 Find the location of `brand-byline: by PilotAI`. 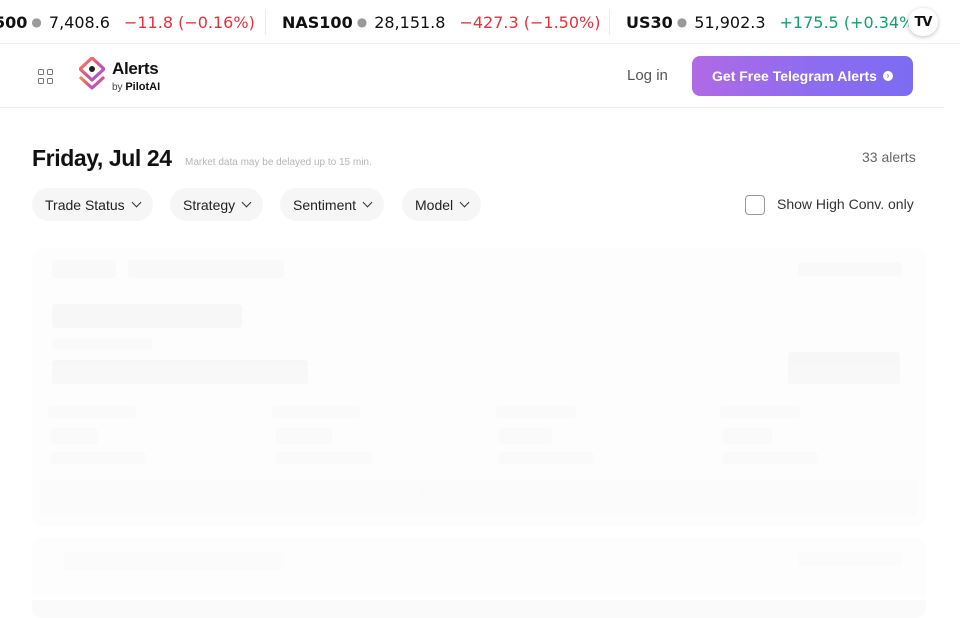

brand-byline: by PilotAI is located at coordinates (136, 87).